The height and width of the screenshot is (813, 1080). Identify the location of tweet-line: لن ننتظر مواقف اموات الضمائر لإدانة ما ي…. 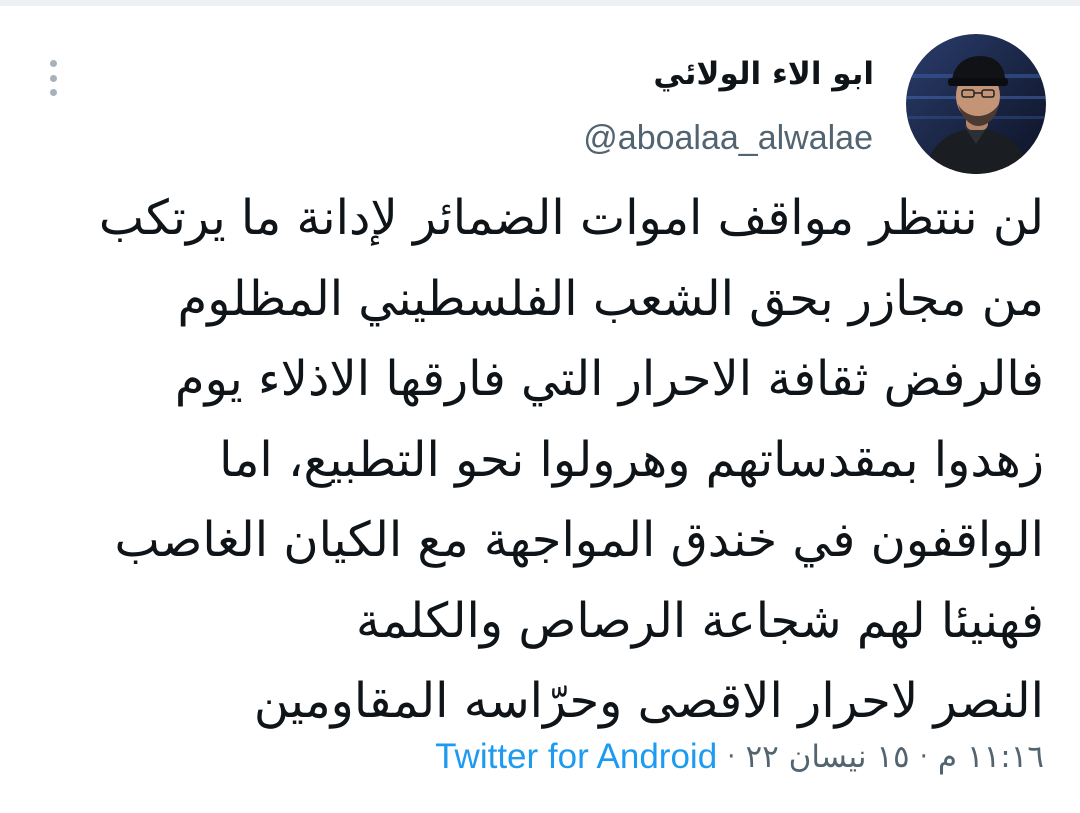
(571, 218).